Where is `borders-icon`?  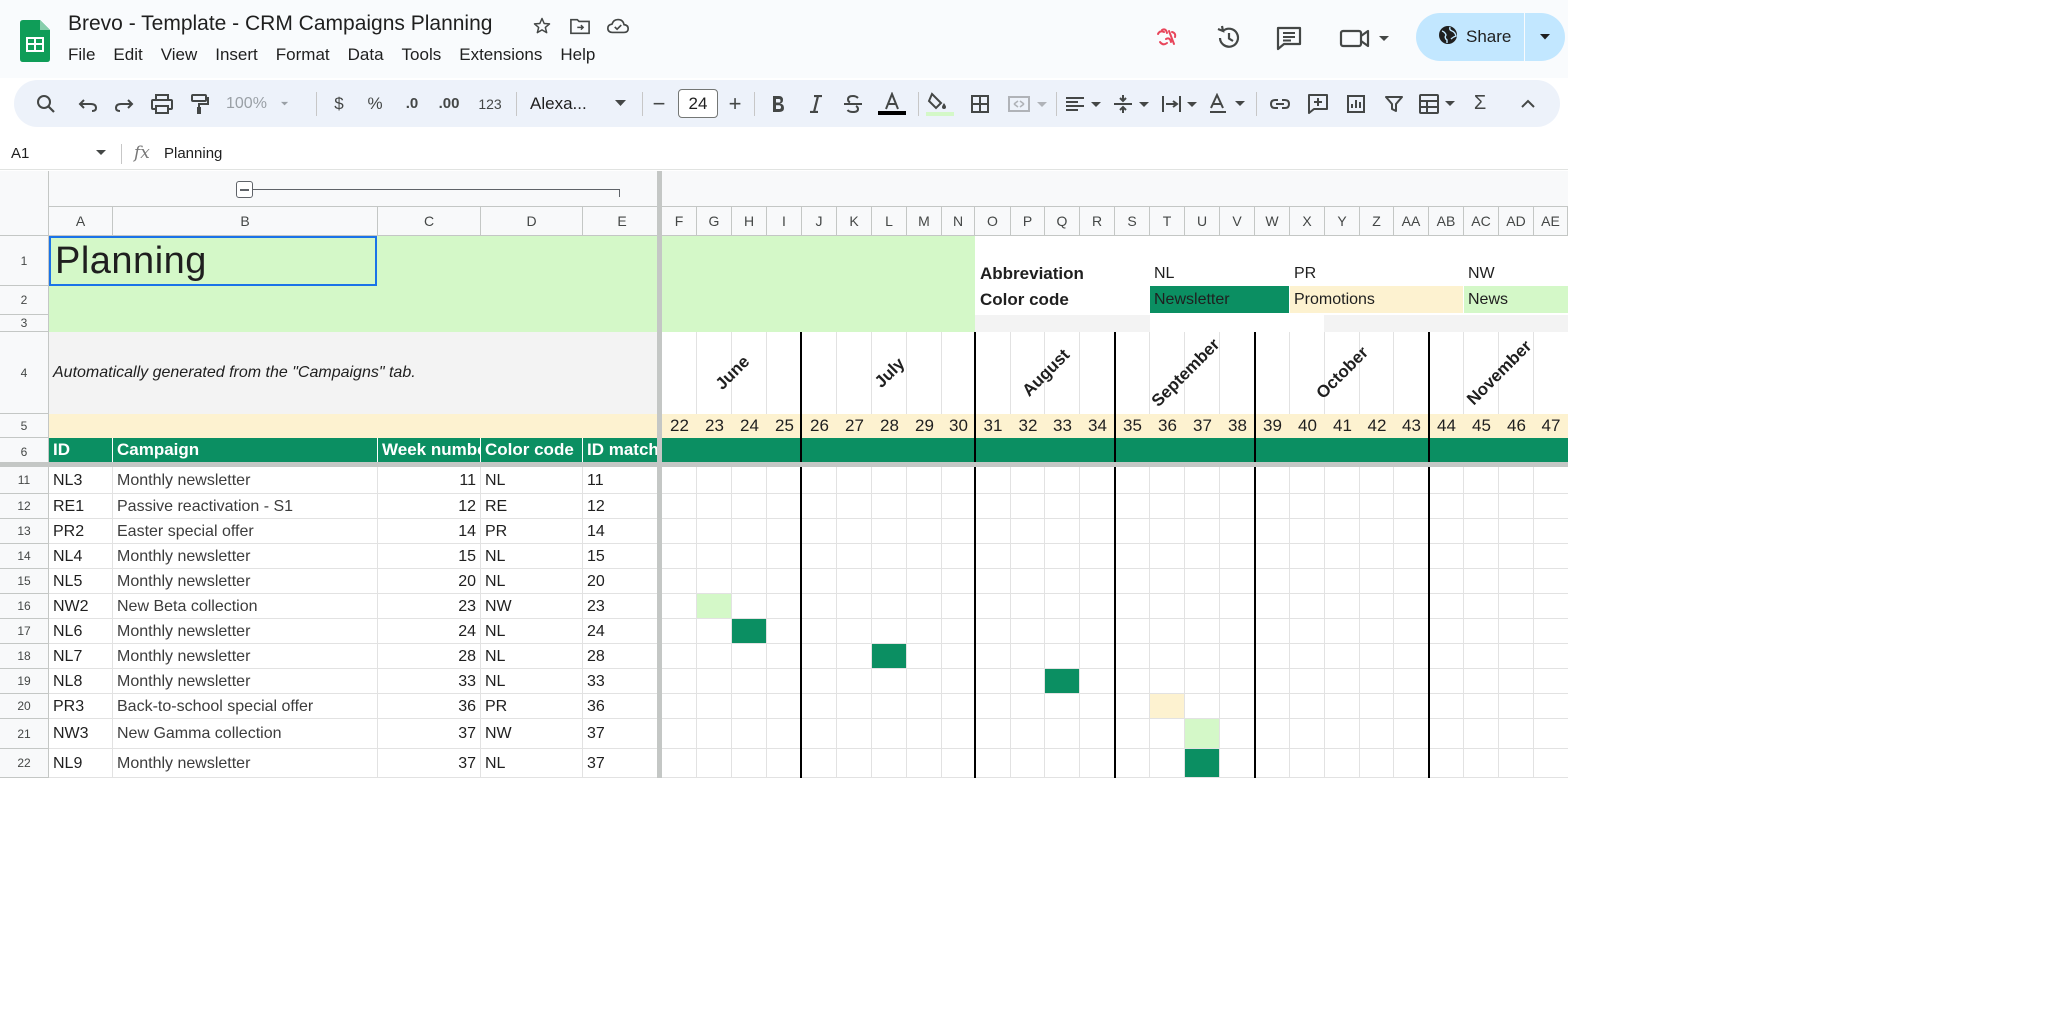
borders-icon is located at coordinates (980, 103).